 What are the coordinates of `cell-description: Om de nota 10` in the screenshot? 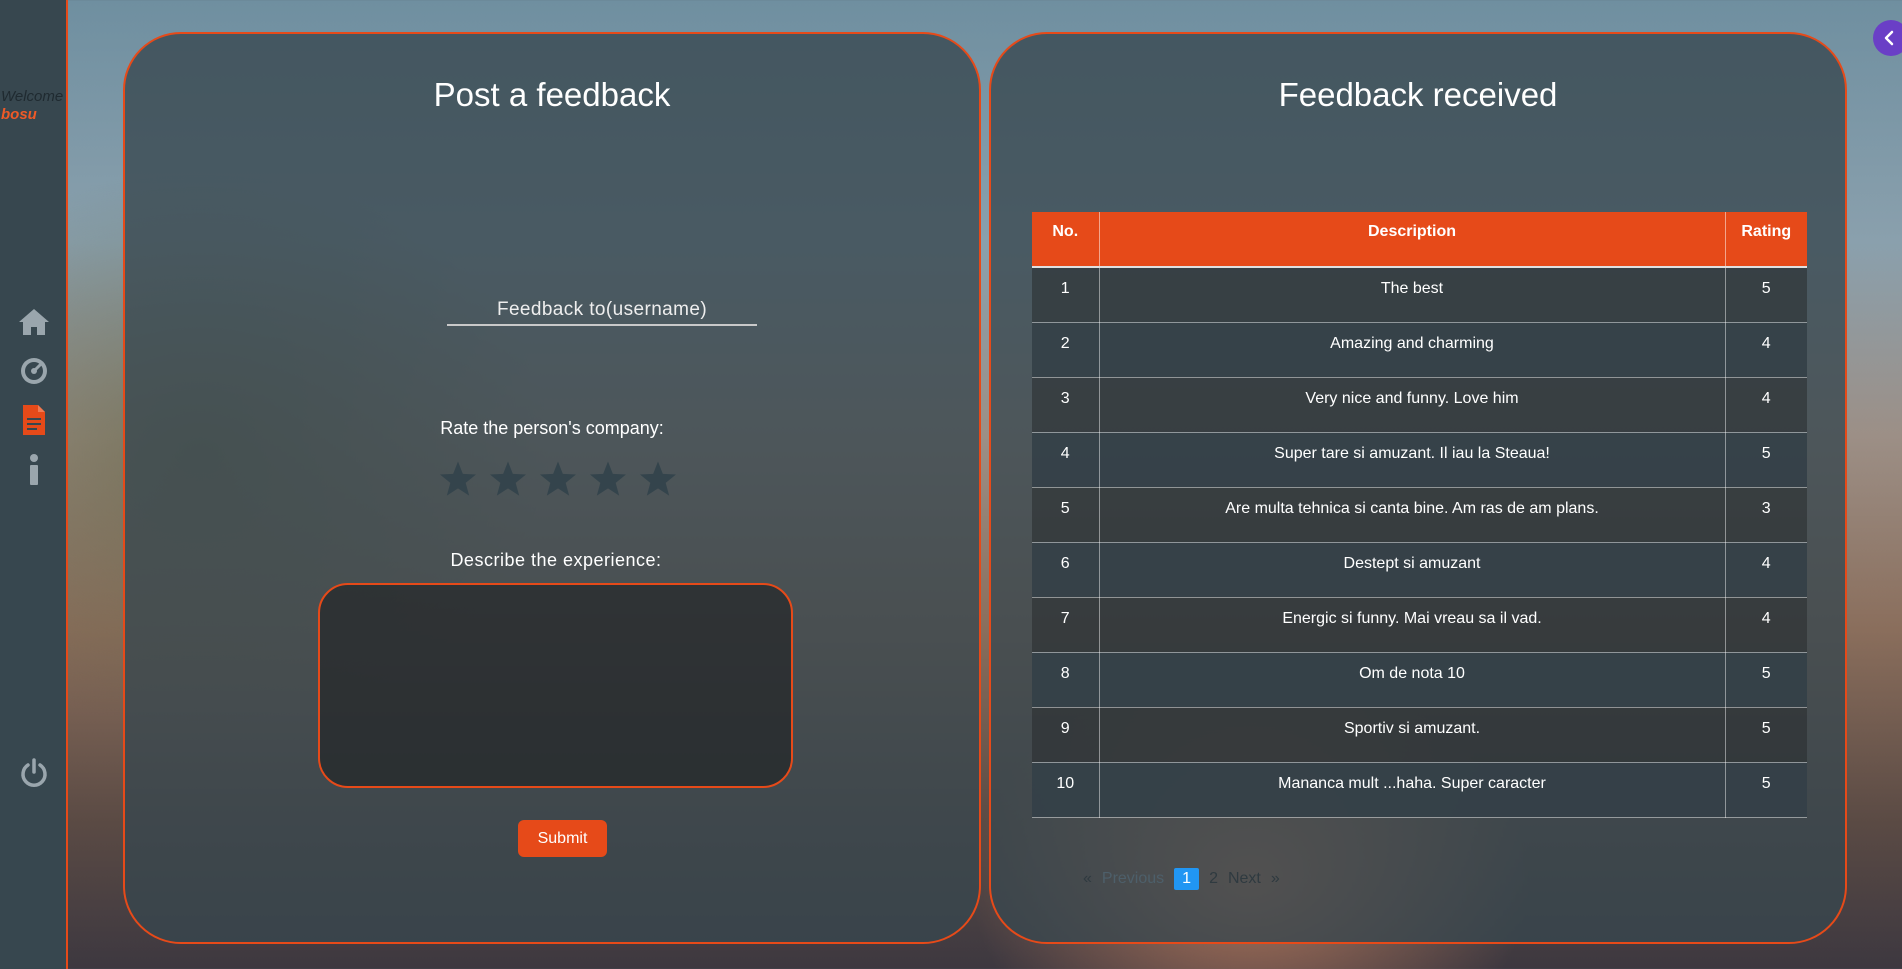 It's located at (1412, 680).